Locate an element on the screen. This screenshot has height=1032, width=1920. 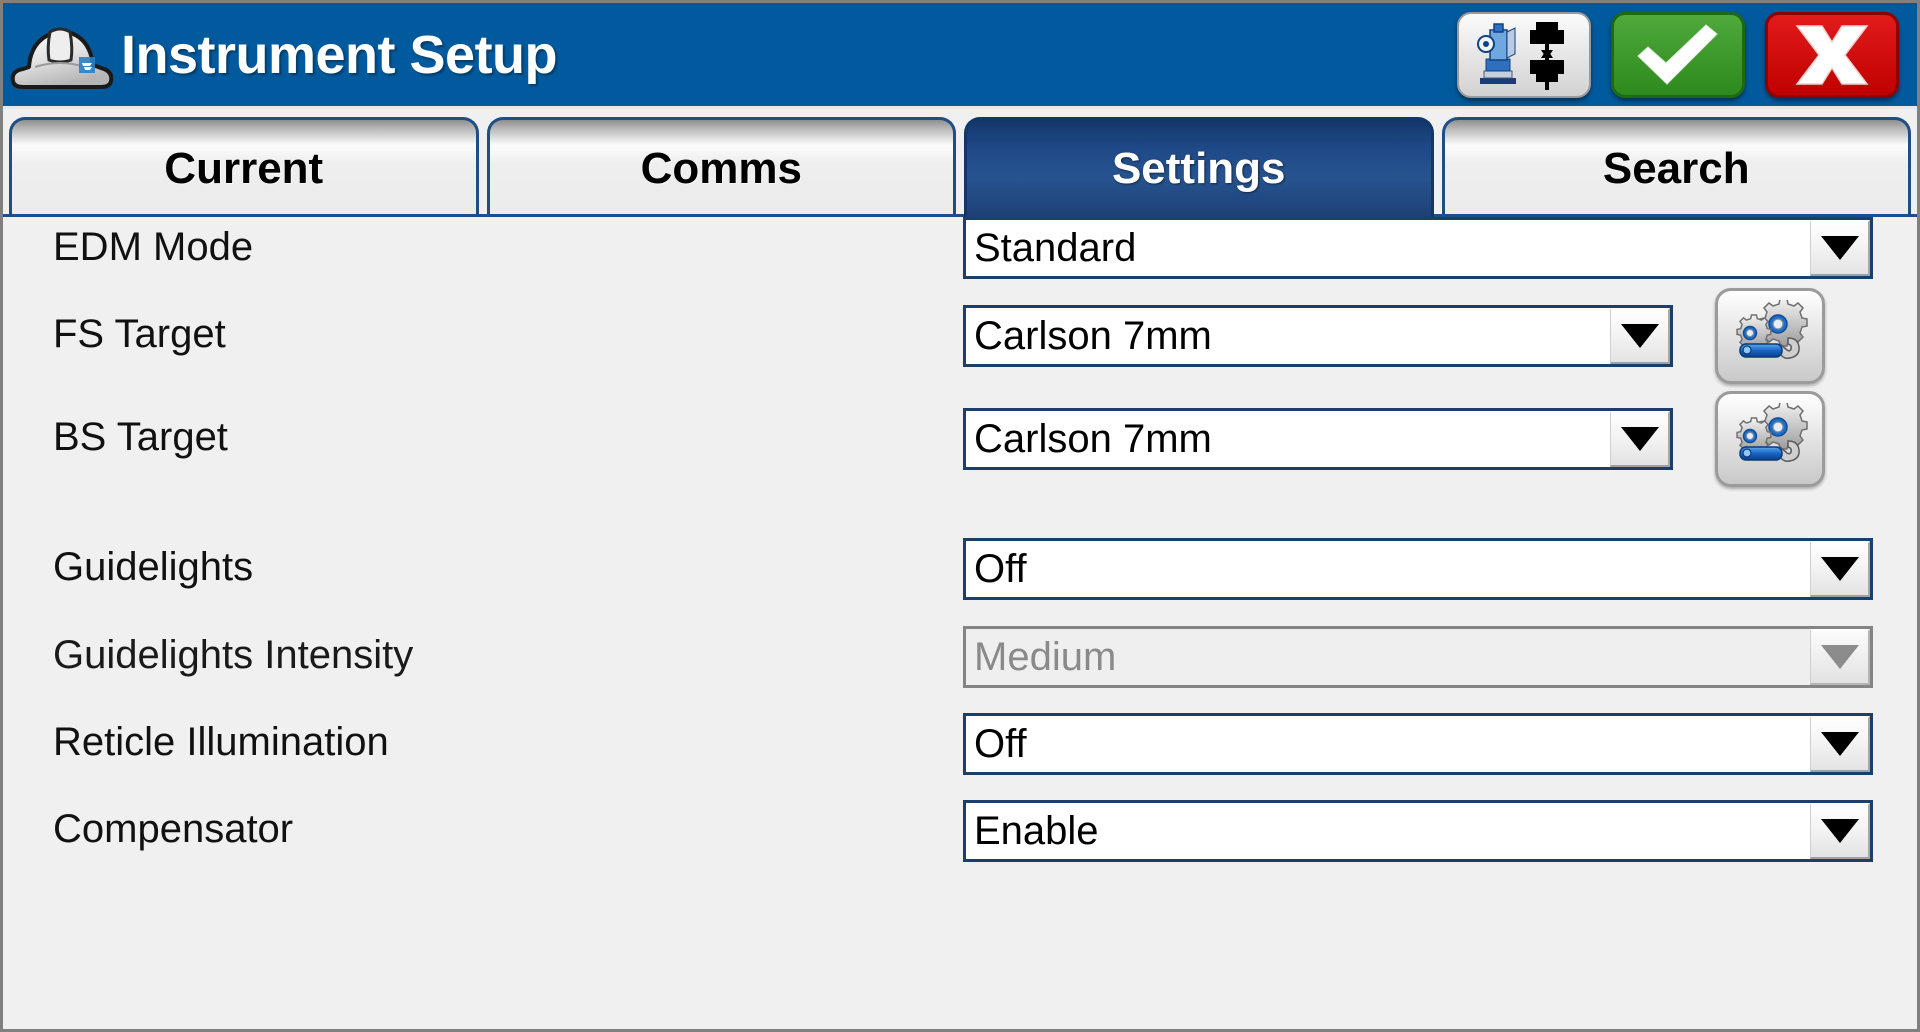
fs-target-settings-button is located at coordinates (1770, 336).